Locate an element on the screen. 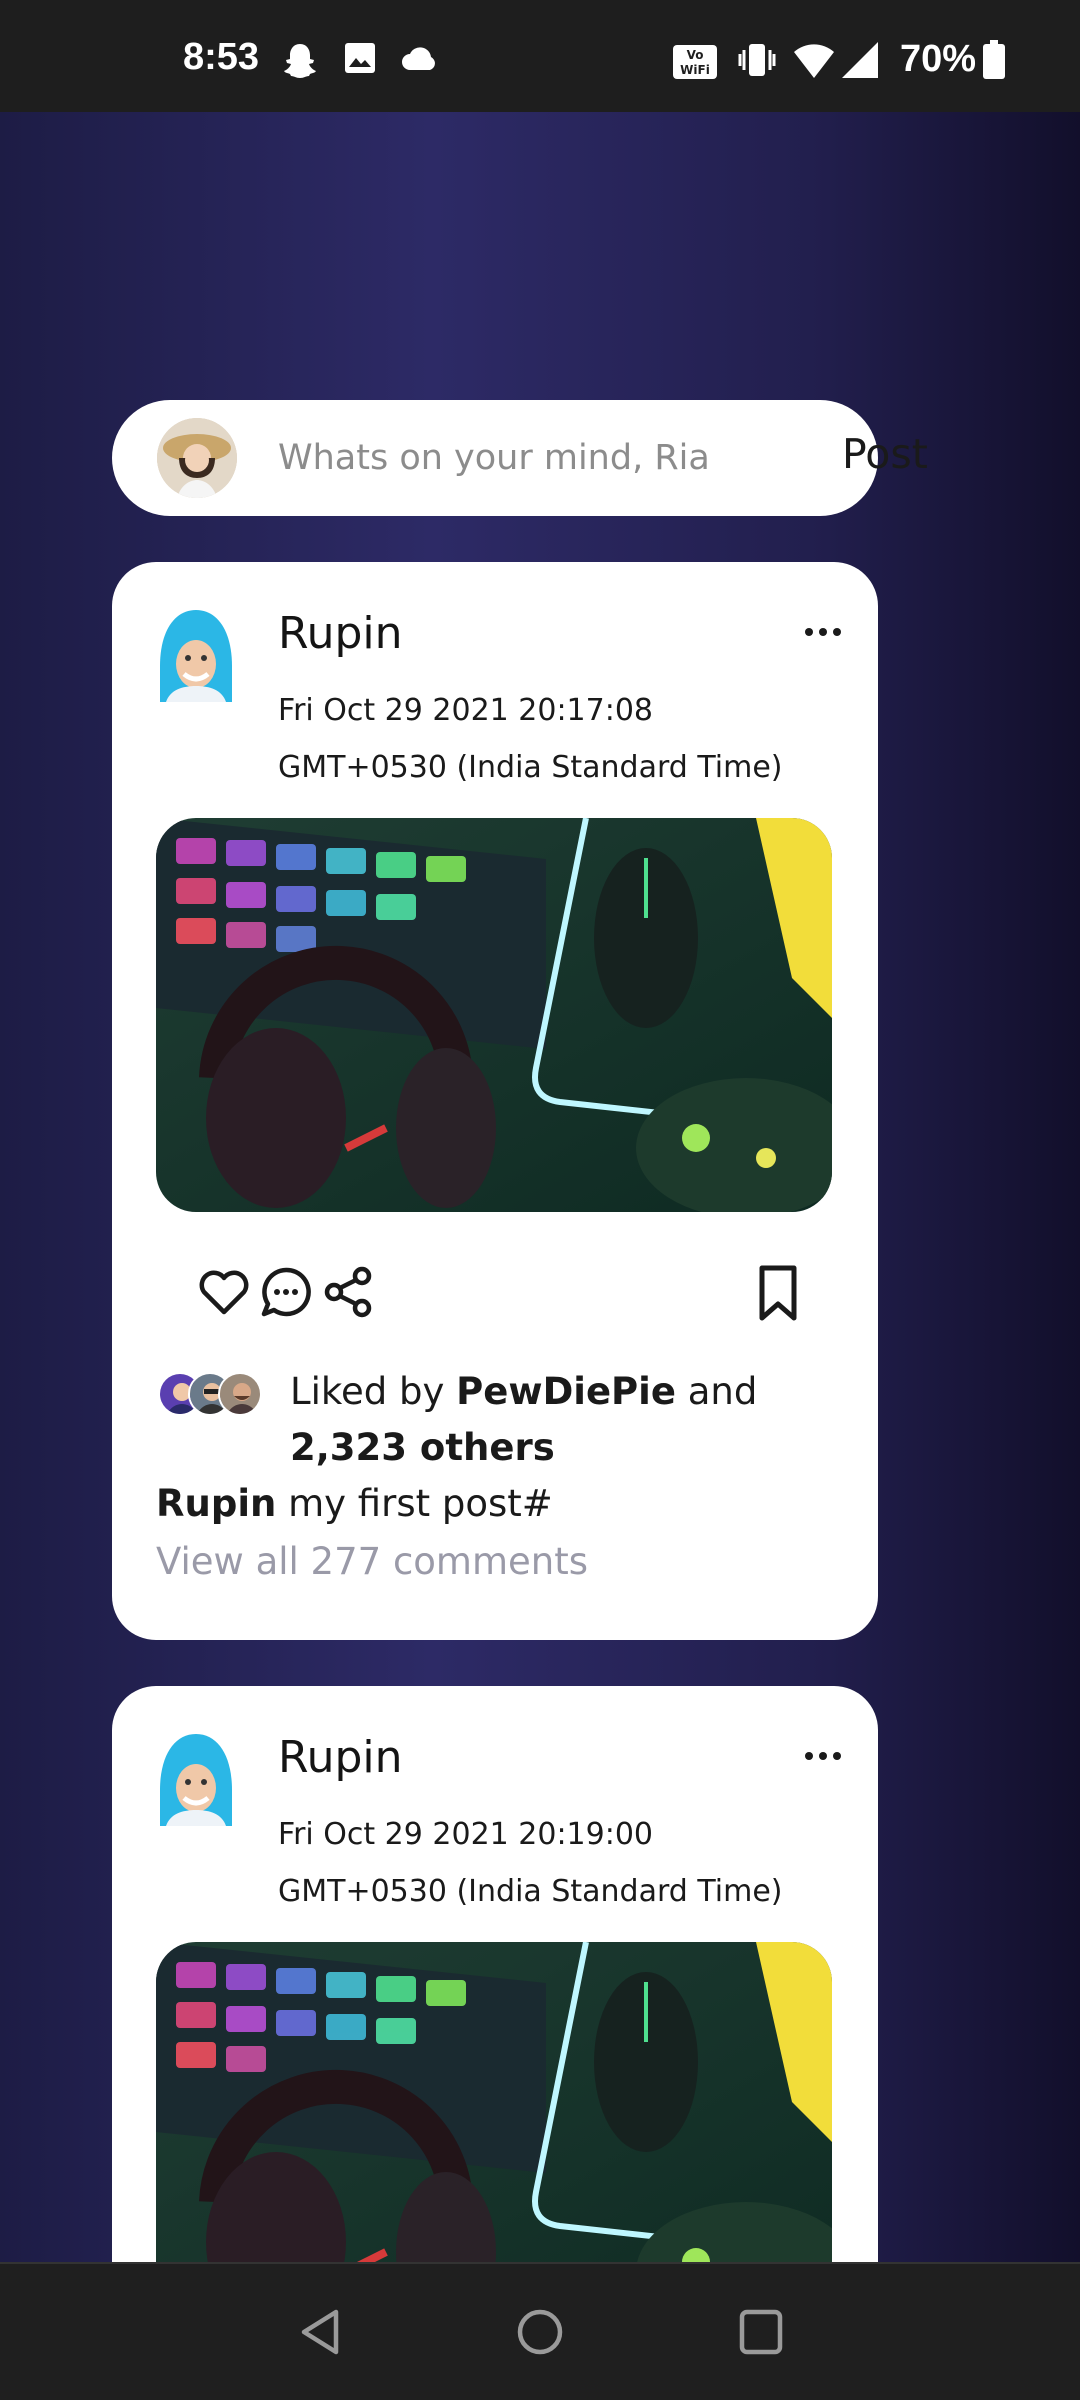 The height and width of the screenshot is (2400, 1080). post-composer: Post is located at coordinates (520, 458).